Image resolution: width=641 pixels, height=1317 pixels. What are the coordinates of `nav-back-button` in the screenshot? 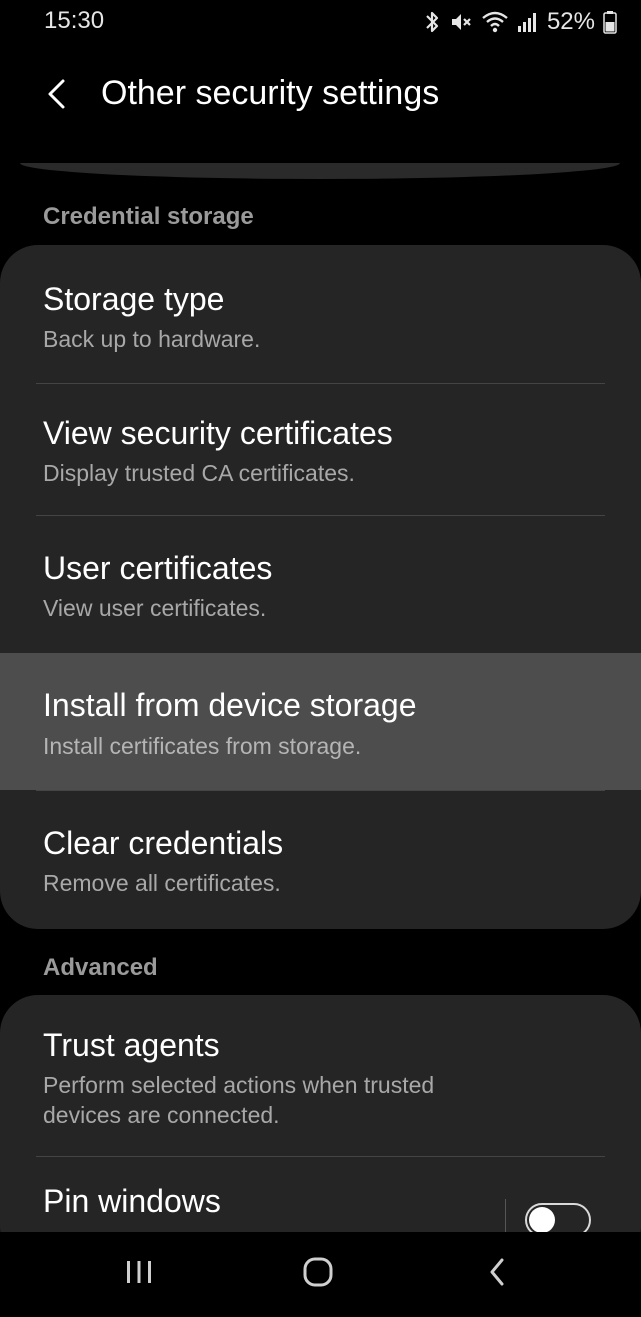 It's located at (497, 1274).